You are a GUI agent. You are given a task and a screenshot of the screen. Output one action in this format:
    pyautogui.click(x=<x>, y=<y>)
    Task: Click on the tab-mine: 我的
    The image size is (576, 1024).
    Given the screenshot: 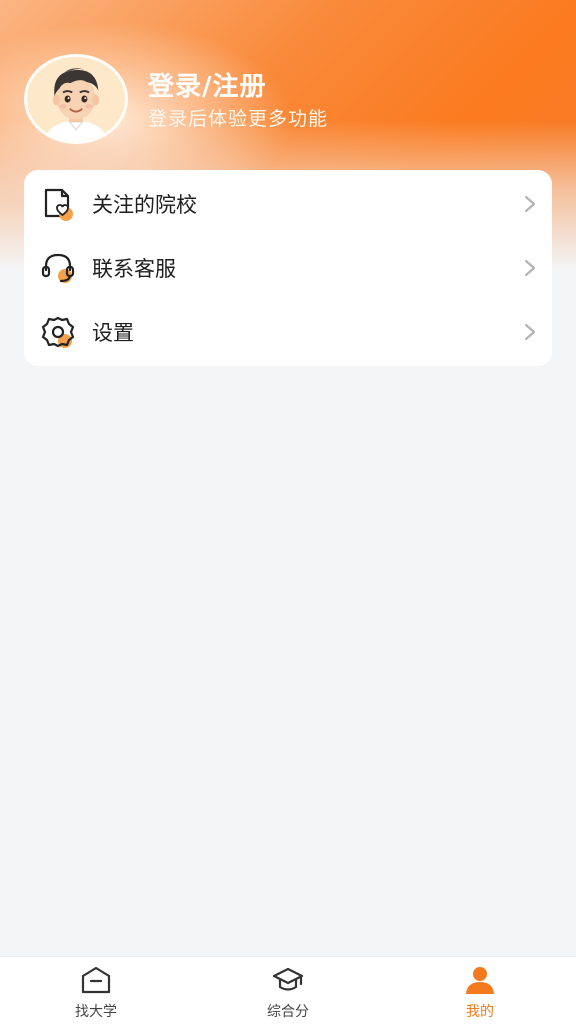 What is the action you would take?
    pyautogui.click(x=480, y=990)
    